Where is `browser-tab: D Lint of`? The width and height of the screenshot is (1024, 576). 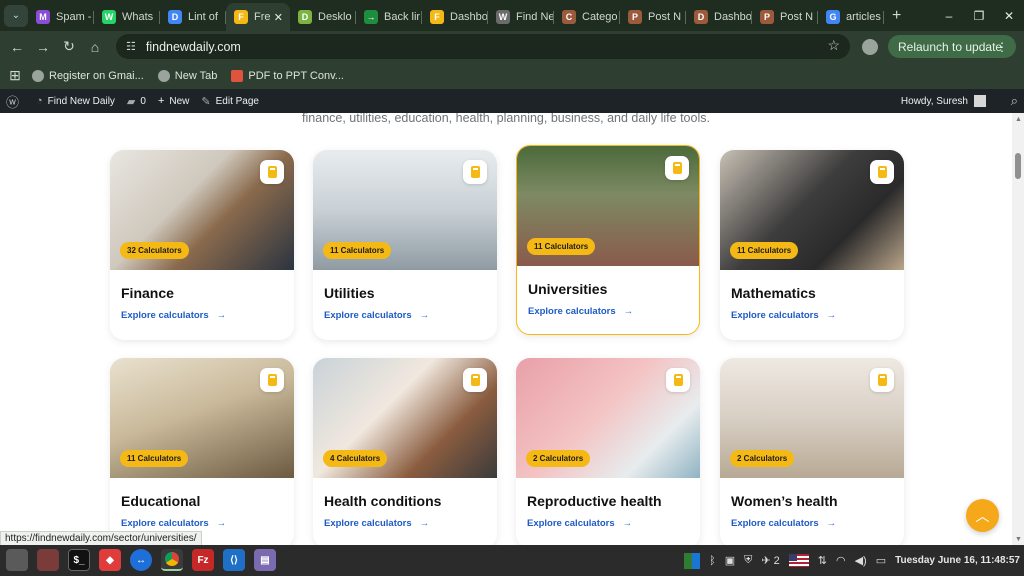 browser-tab: D Lint of is located at coordinates (193, 17).